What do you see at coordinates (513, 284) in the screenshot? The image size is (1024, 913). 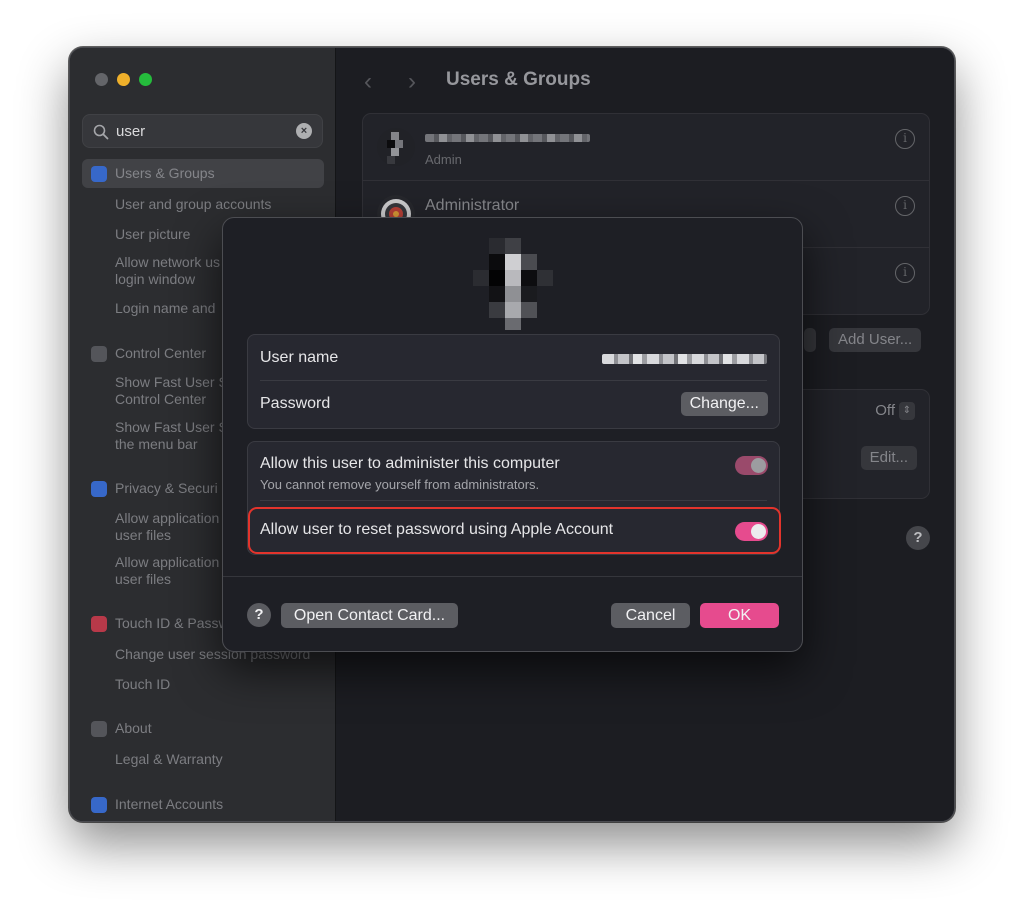 I see `user-avatar` at bounding box center [513, 284].